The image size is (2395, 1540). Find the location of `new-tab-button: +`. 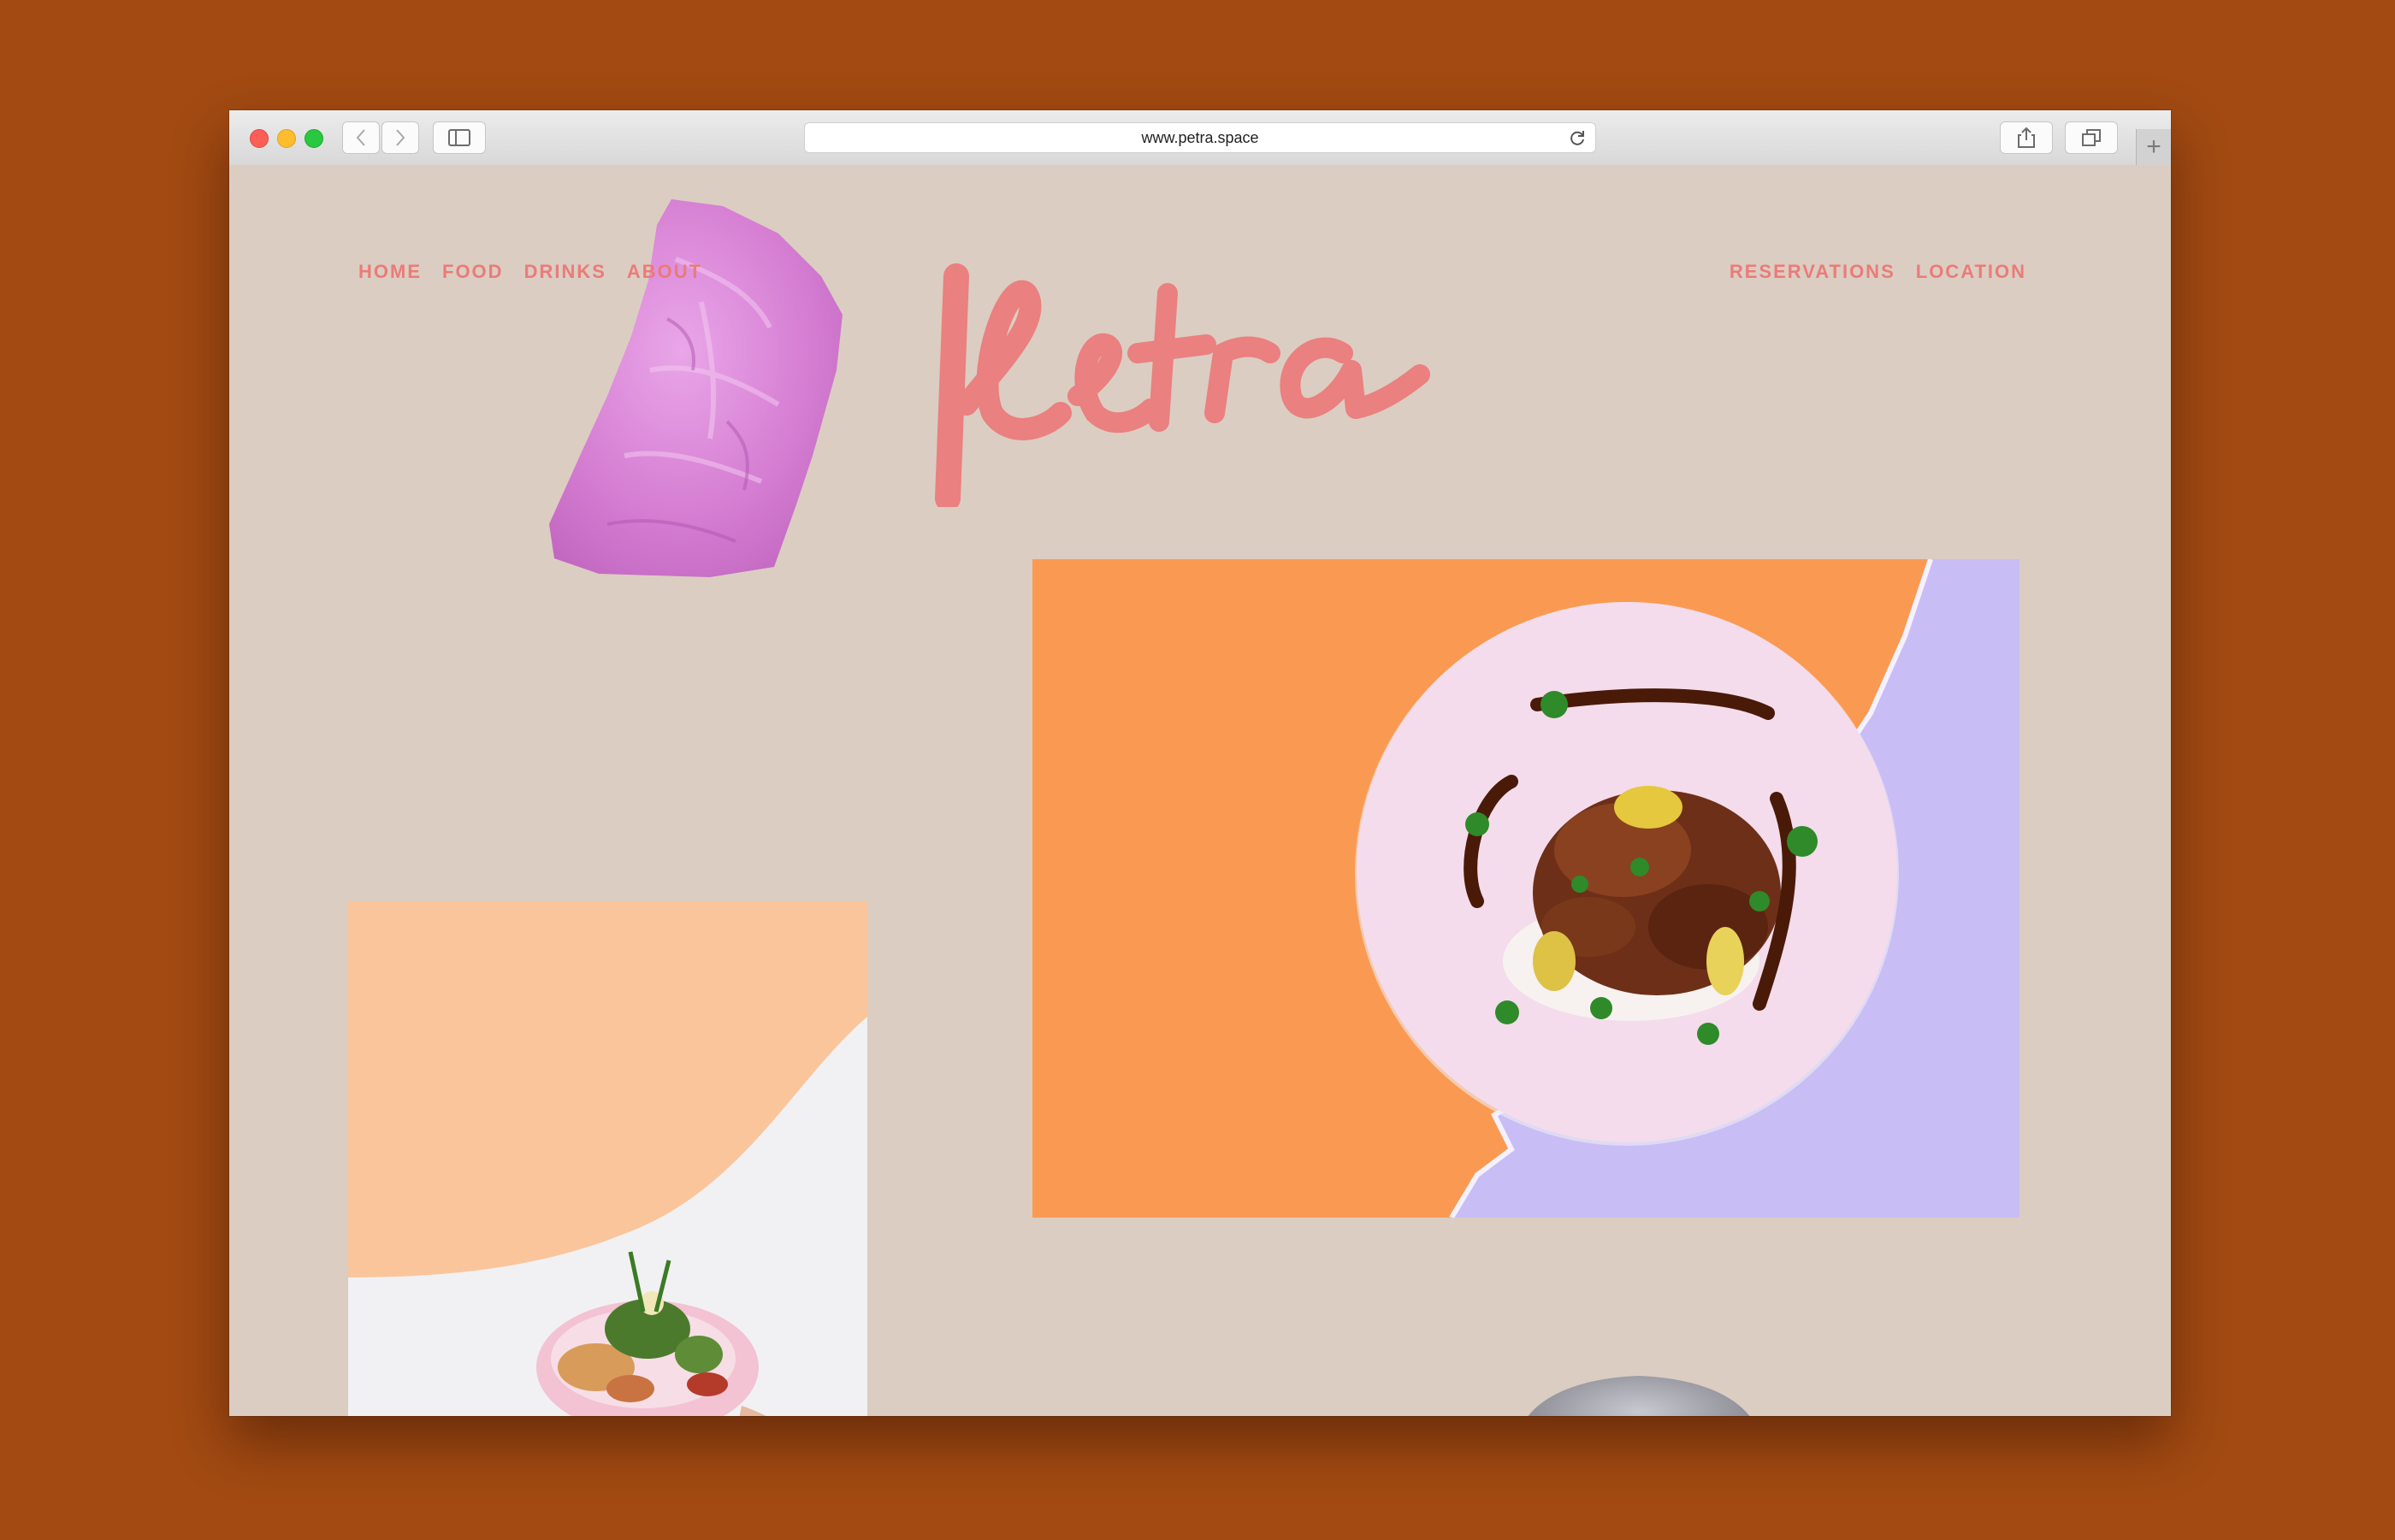

new-tab-button: + is located at coordinates (2153, 147).